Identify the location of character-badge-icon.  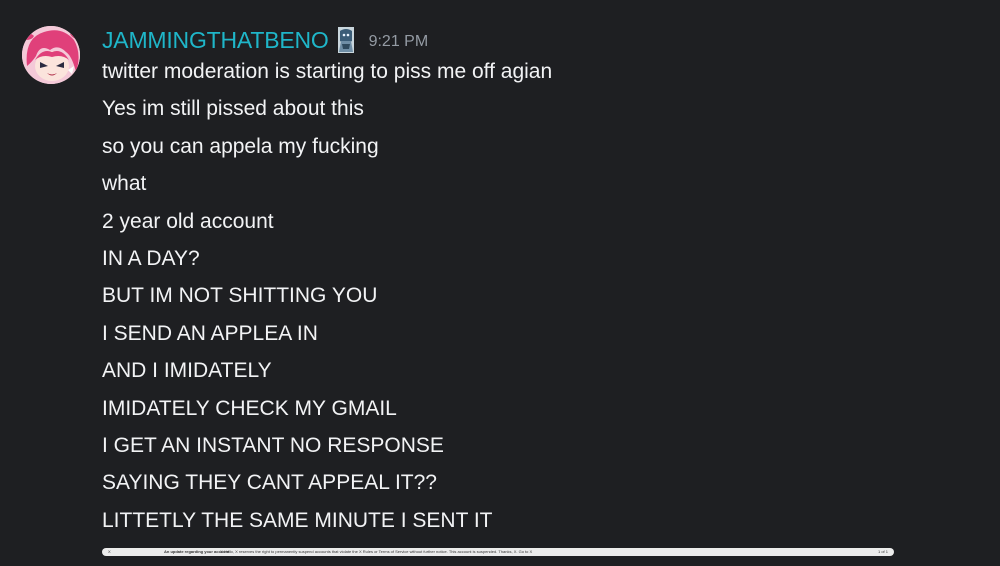
(346, 40).